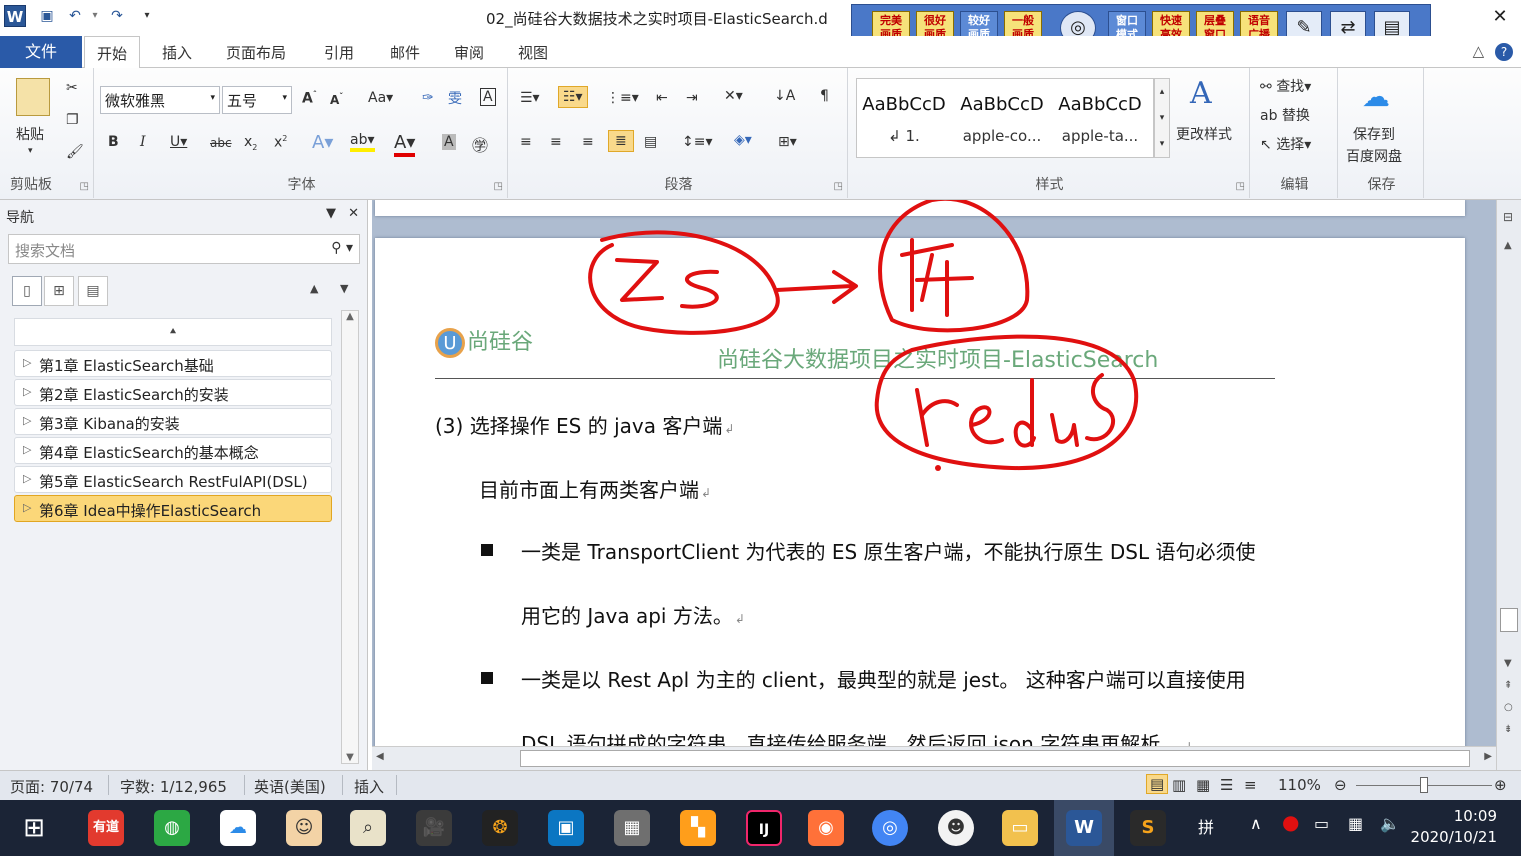 This screenshot has width=1521, height=856. I want to click on grow-font-icon: Aˆ, so click(309, 98).